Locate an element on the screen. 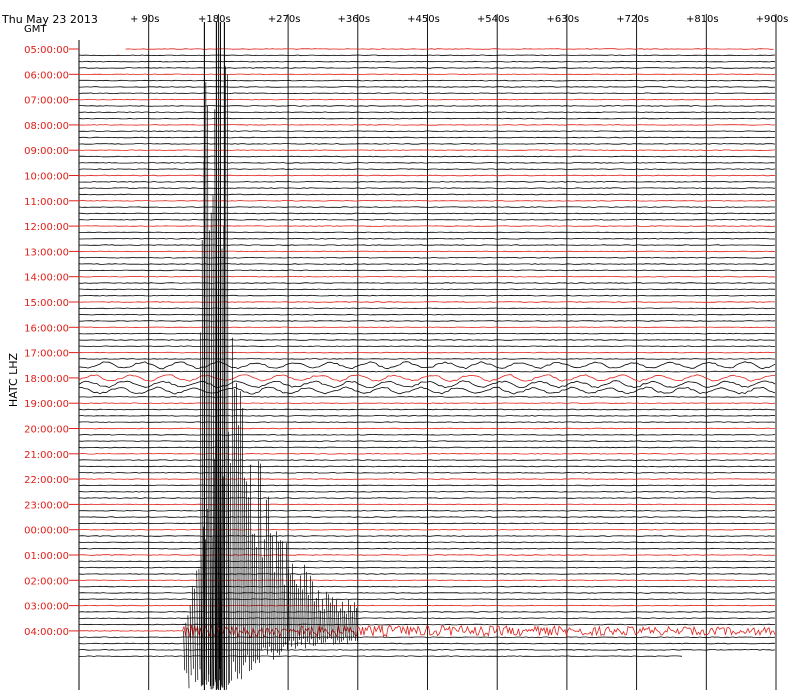 The width and height of the screenshot is (796, 697). x-tick-label: +360s is located at coordinates (353, 19).